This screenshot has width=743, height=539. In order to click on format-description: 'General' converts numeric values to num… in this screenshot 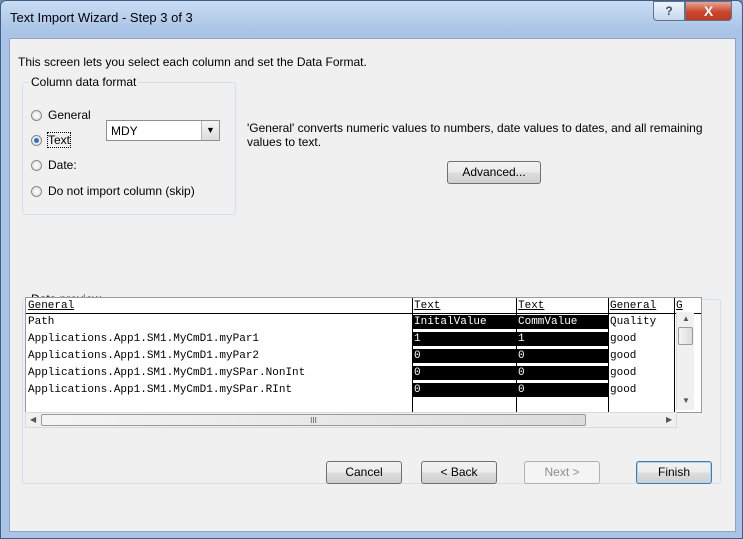, I will do `click(475, 135)`.